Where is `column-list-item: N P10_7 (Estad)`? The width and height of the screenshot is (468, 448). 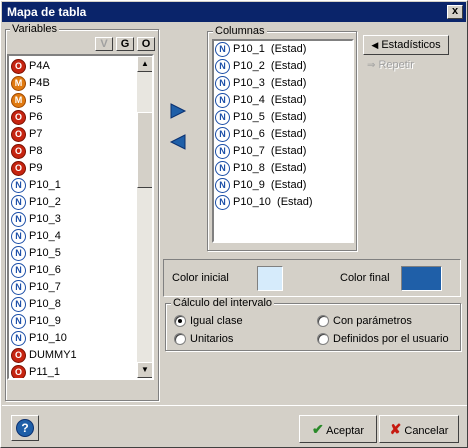 column-list-item: N P10_7 (Estad) is located at coordinates (283, 151).